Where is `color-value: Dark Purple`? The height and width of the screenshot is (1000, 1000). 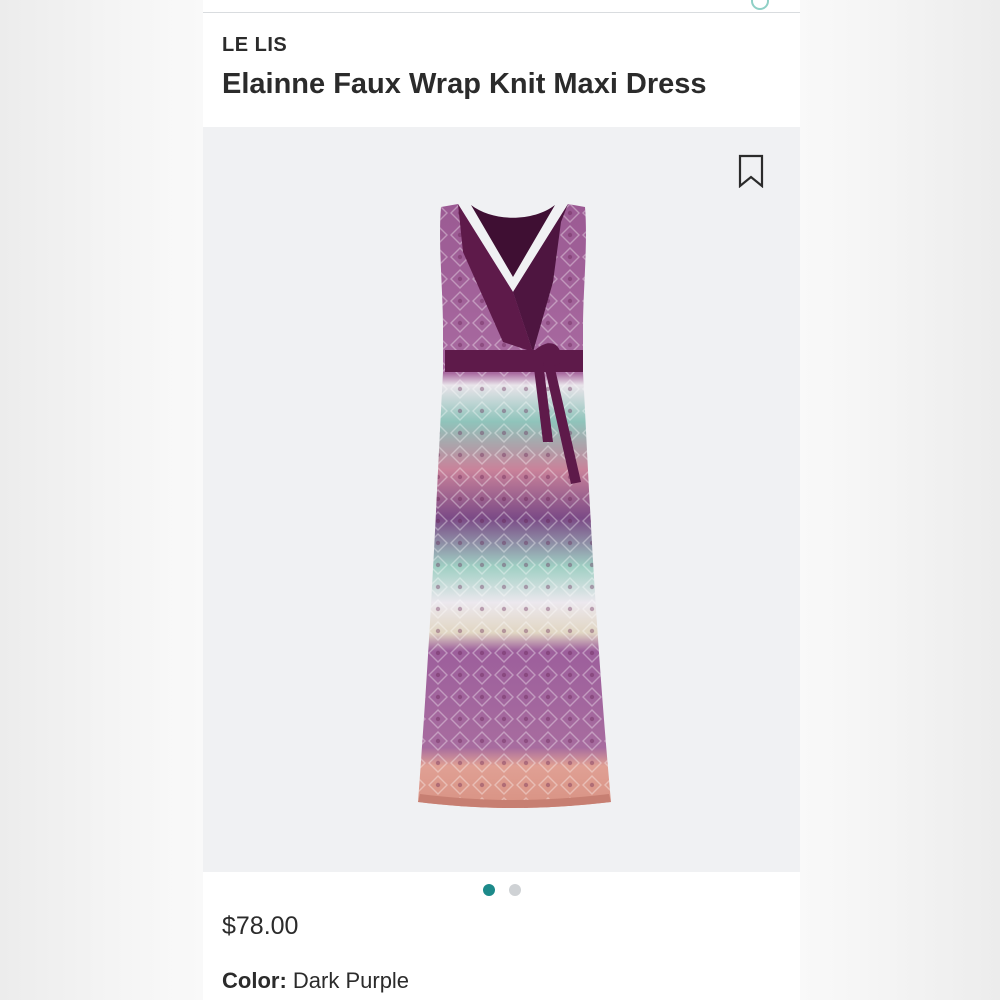
color-value: Dark Purple is located at coordinates (351, 980).